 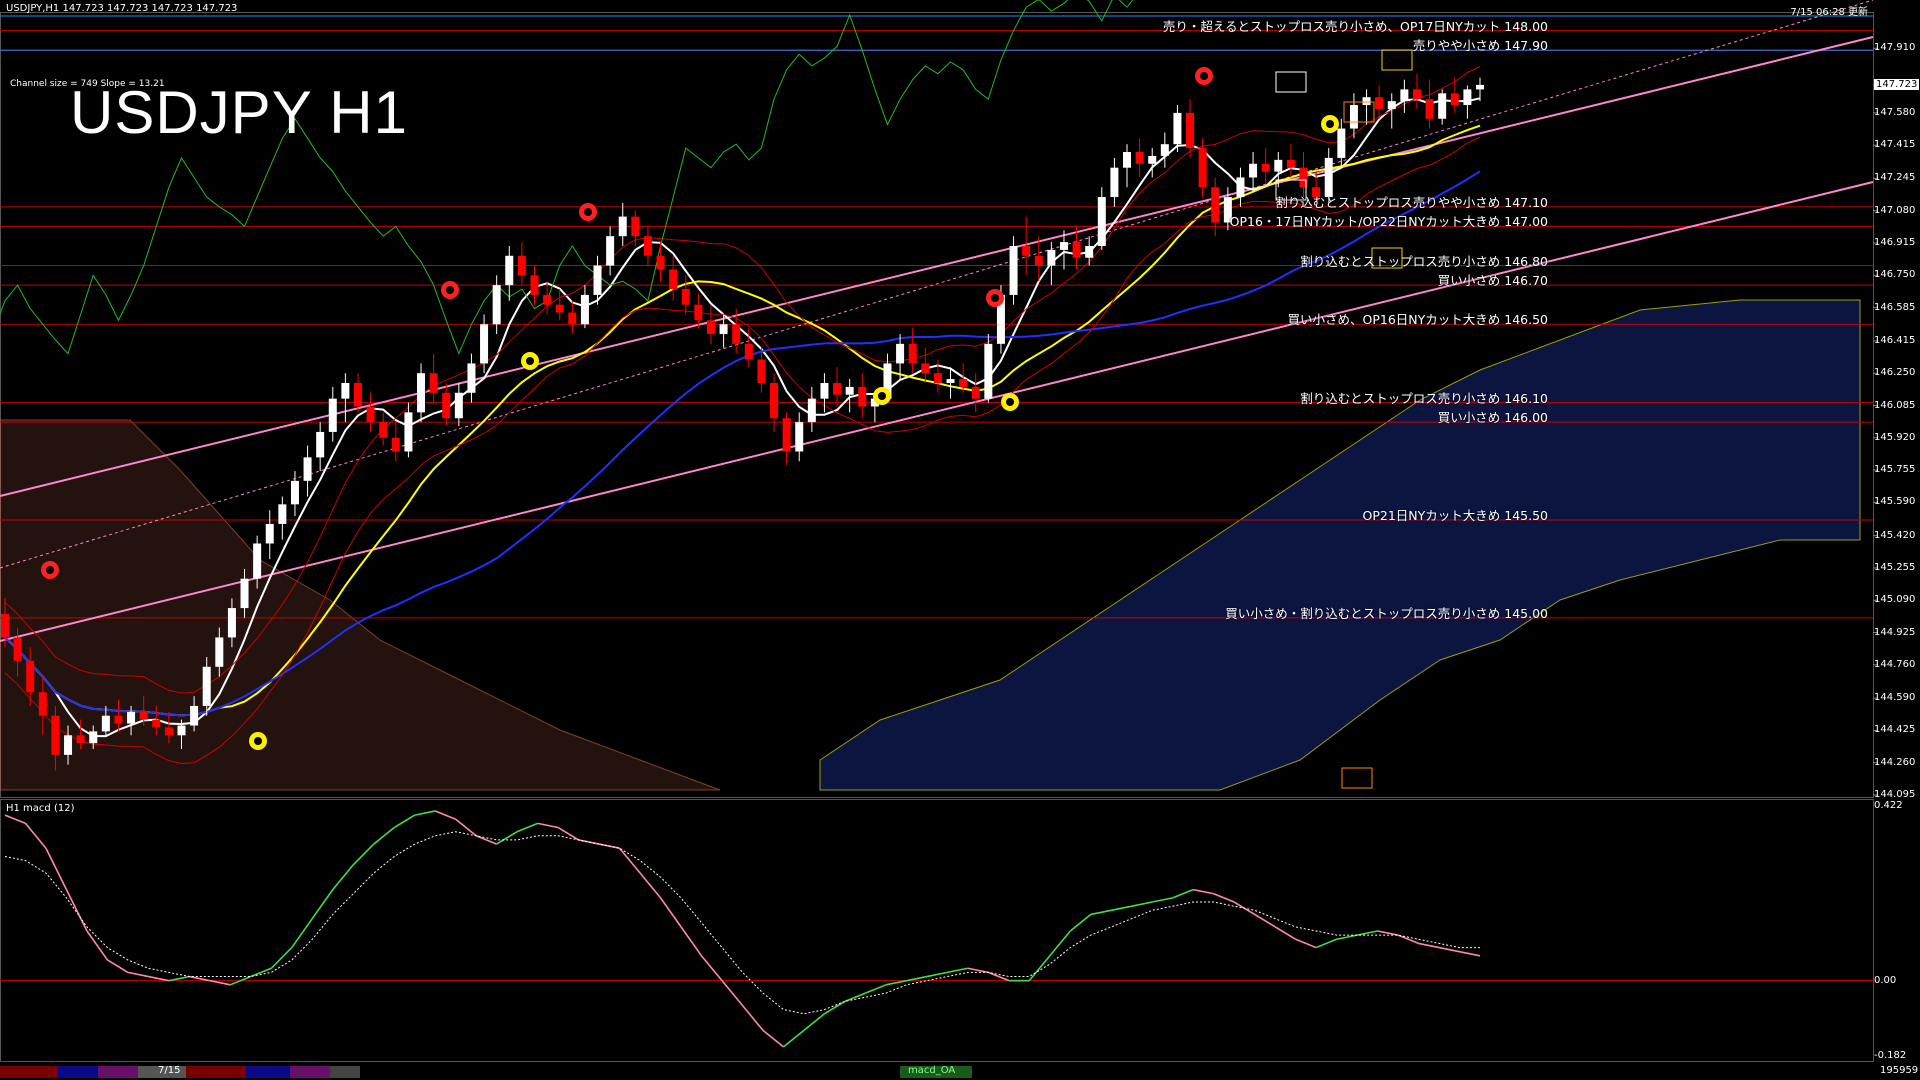 I want to click on level-label: 売りやや小さめ 147.90, so click(x=1480, y=46).